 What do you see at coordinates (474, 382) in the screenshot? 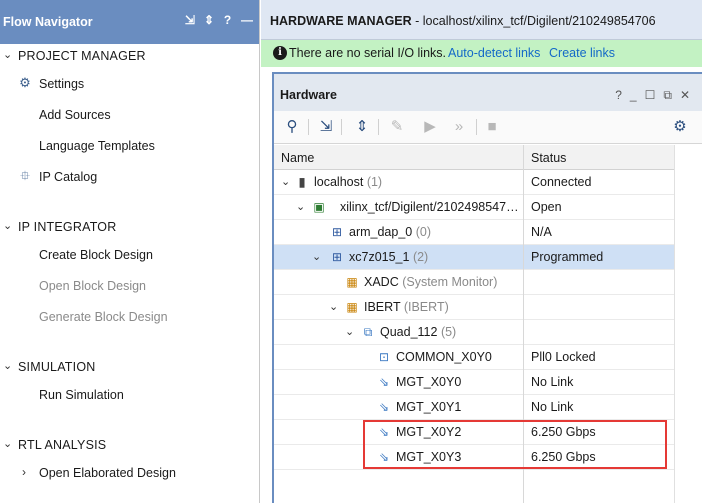
I see `tree-row-mgt-x0y0: ⇘ MGT_X0Y0 No Link` at bounding box center [474, 382].